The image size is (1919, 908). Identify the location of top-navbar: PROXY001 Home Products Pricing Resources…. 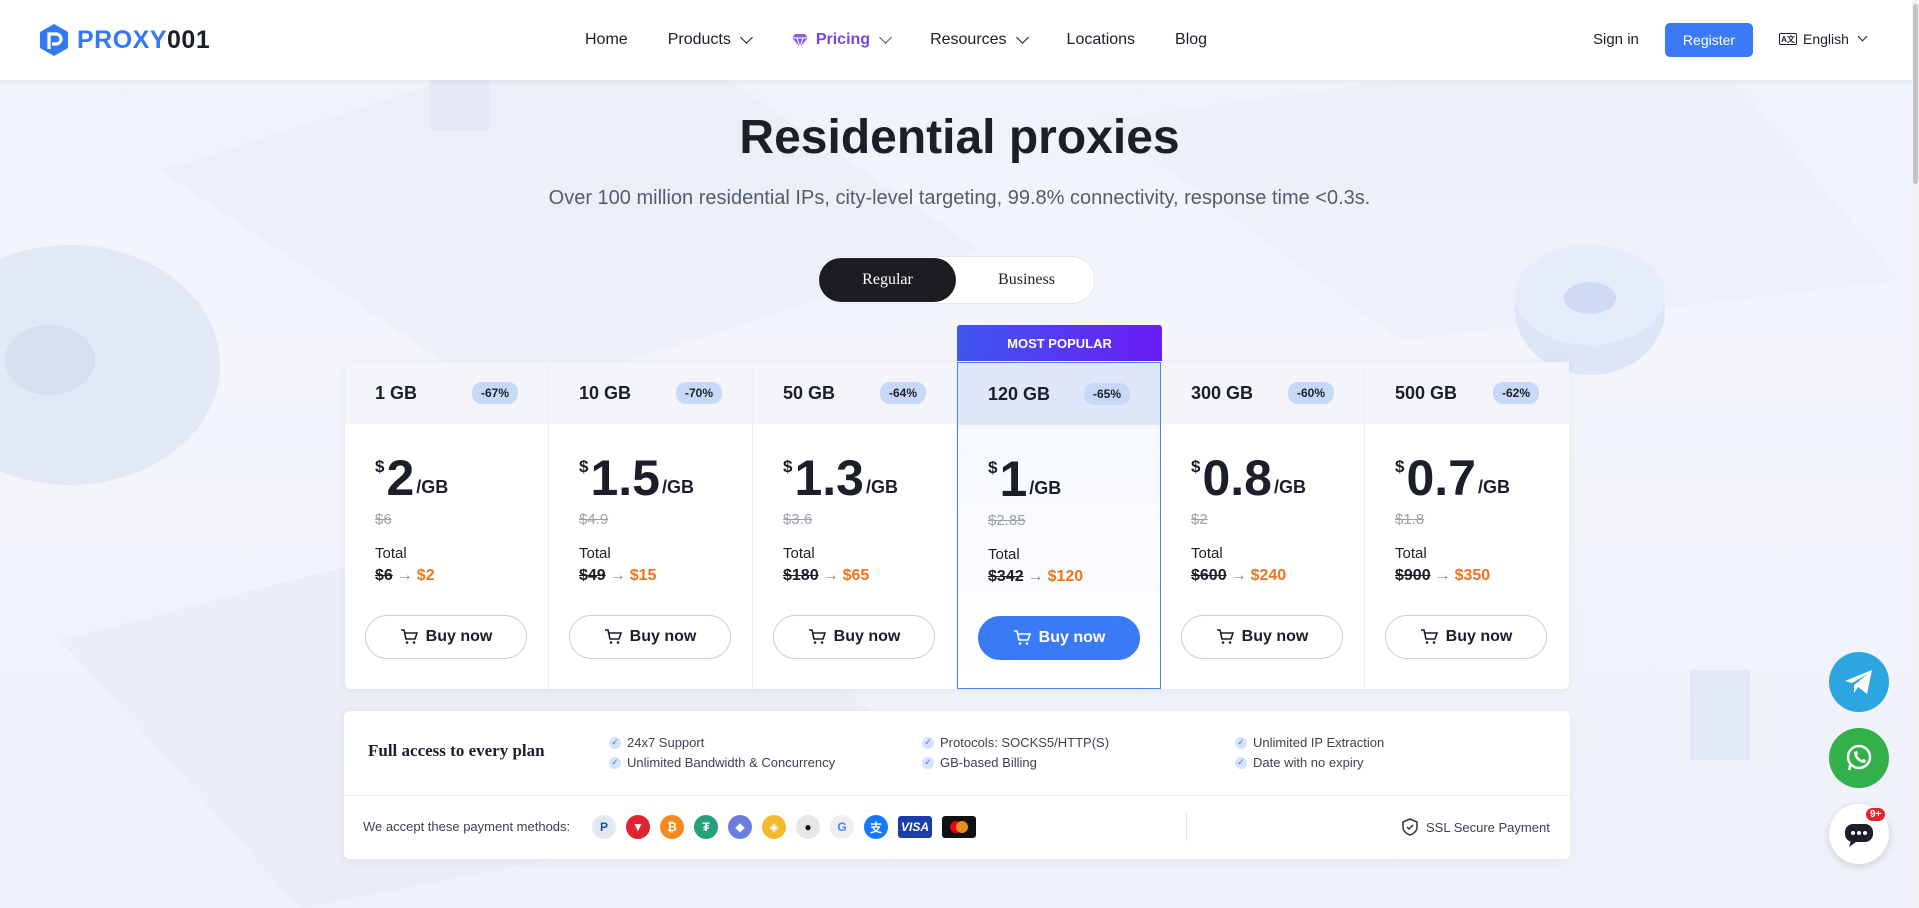
(959, 40).